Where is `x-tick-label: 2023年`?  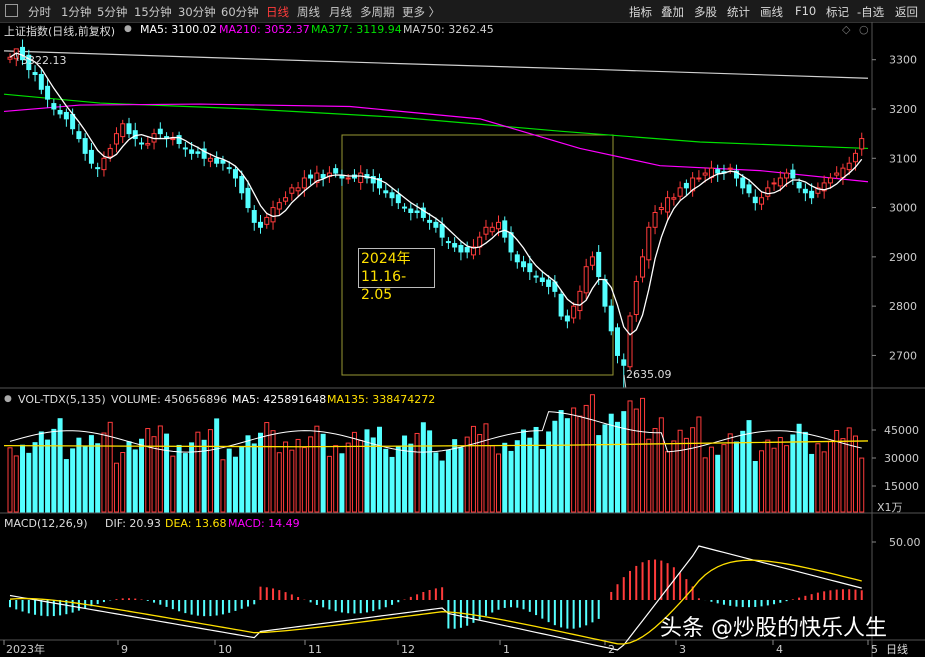 x-tick-label: 2023年 is located at coordinates (25, 649).